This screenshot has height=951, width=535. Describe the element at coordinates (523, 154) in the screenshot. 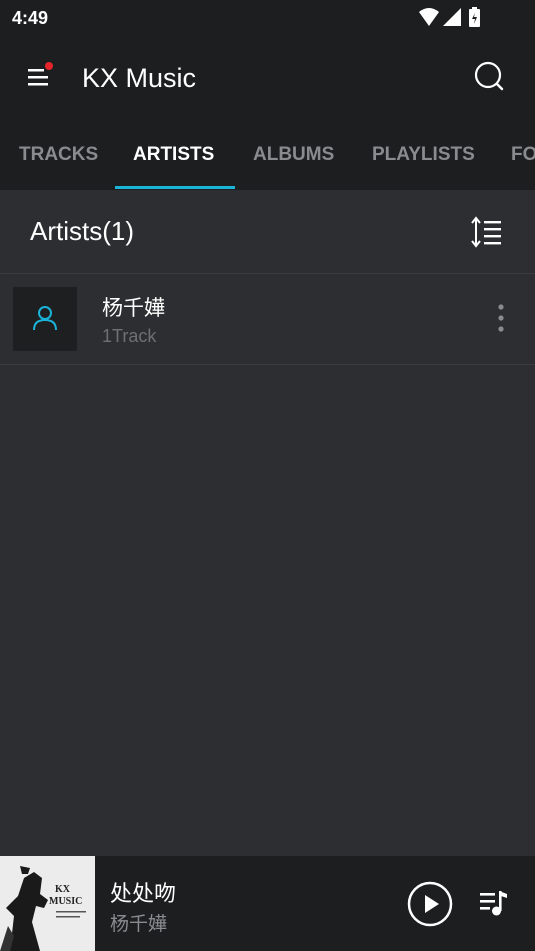

I see `tab-folders: FO` at that location.